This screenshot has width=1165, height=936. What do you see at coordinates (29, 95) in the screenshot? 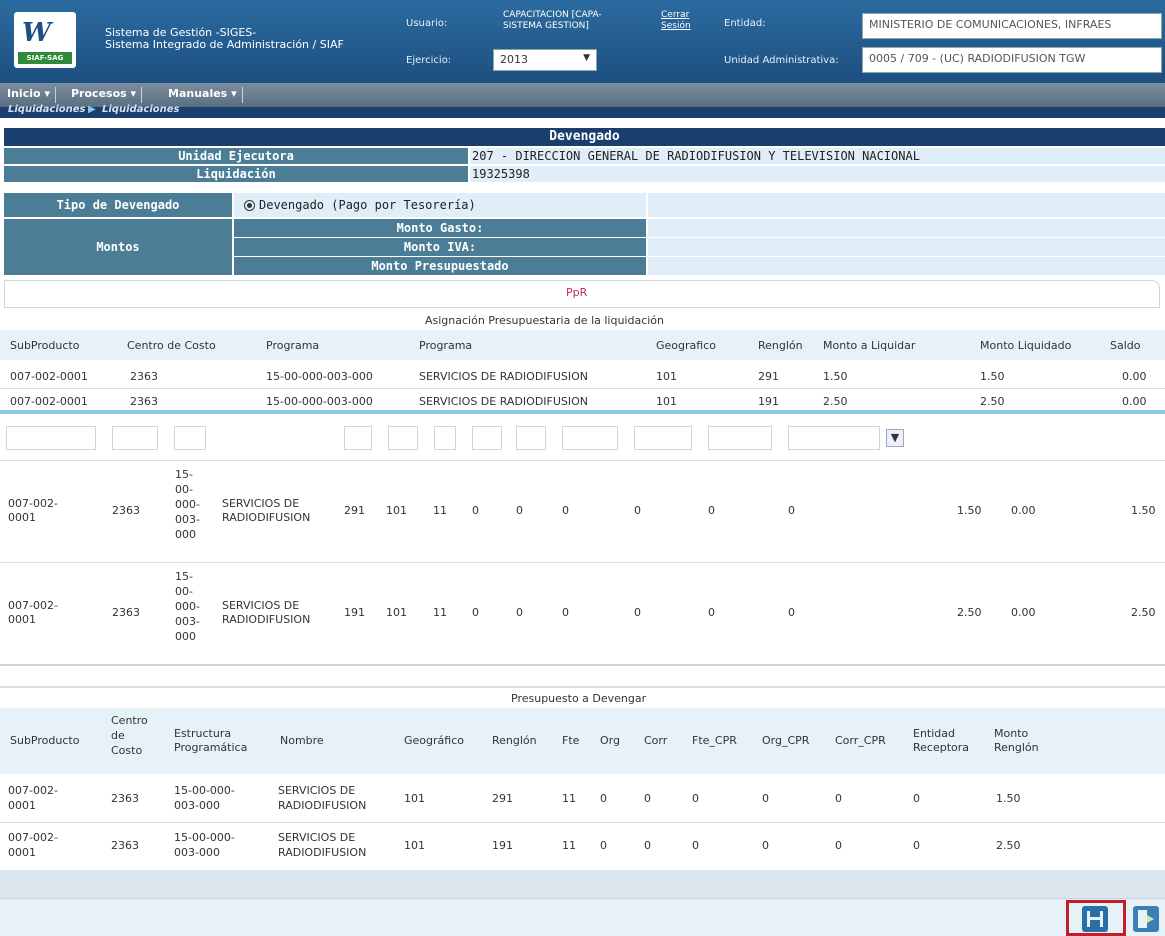
I see `menu-inicio: Inicio ▾` at bounding box center [29, 95].